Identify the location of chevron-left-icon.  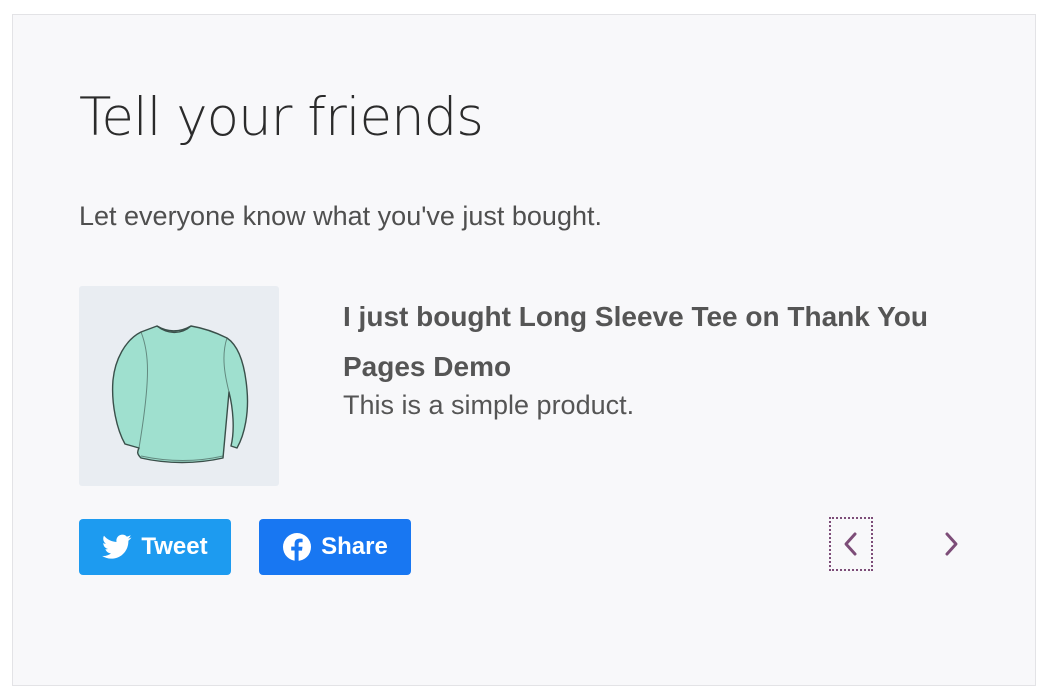
(850, 544).